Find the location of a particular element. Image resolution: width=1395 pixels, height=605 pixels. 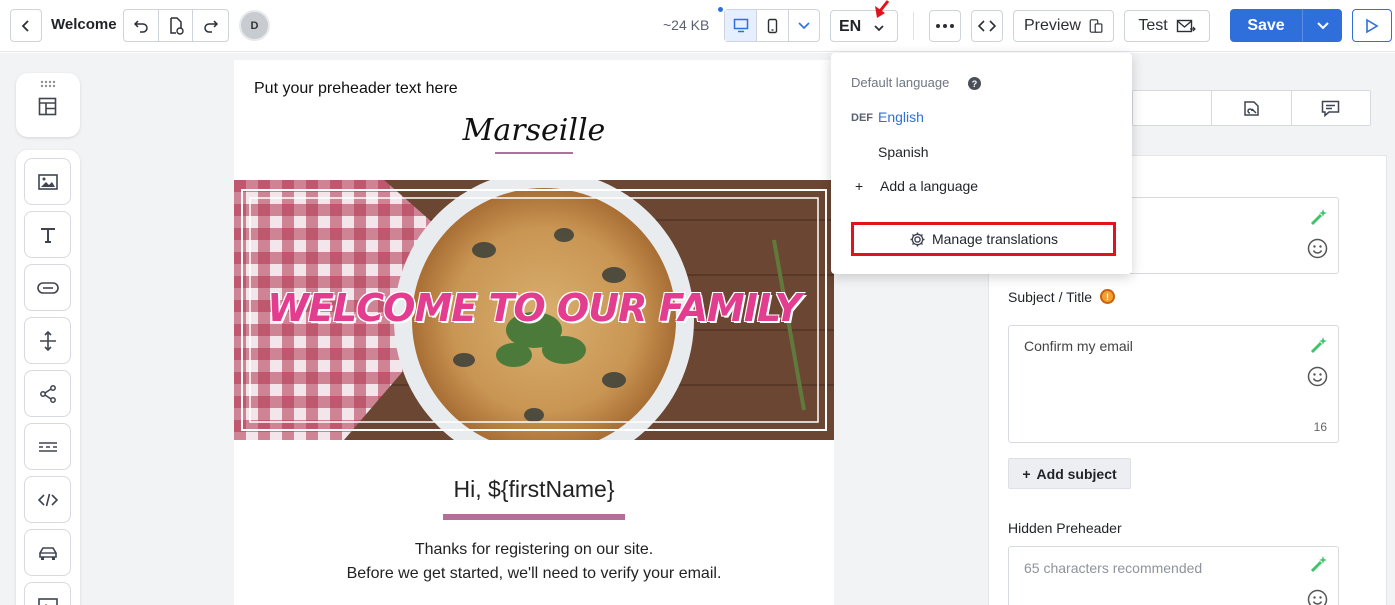

save-options-button is located at coordinates (1322, 25).